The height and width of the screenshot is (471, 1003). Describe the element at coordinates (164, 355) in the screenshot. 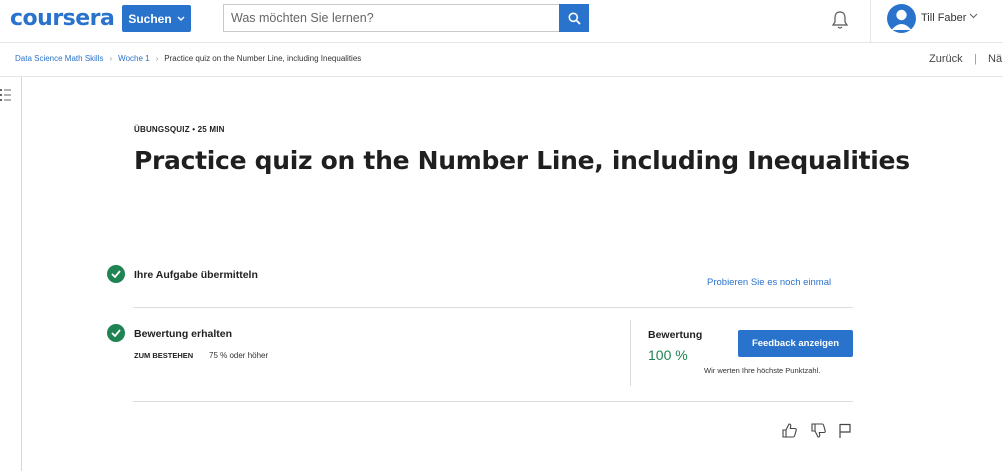

I see `pass-label: ZUM BESTEHEN` at that location.